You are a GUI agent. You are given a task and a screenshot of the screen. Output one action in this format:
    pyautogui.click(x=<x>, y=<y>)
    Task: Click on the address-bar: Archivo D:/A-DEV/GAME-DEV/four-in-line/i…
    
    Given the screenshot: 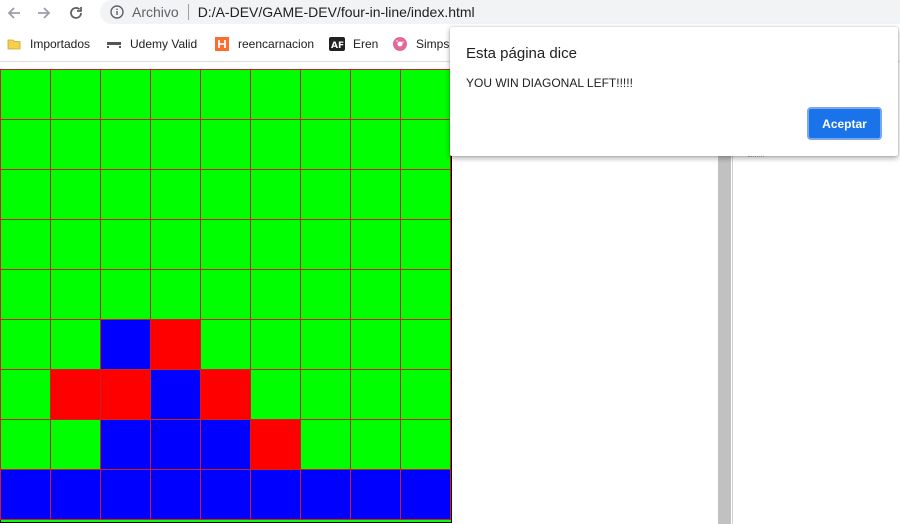 What is the action you would take?
    pyautogui.click(x=500, y=12)
    